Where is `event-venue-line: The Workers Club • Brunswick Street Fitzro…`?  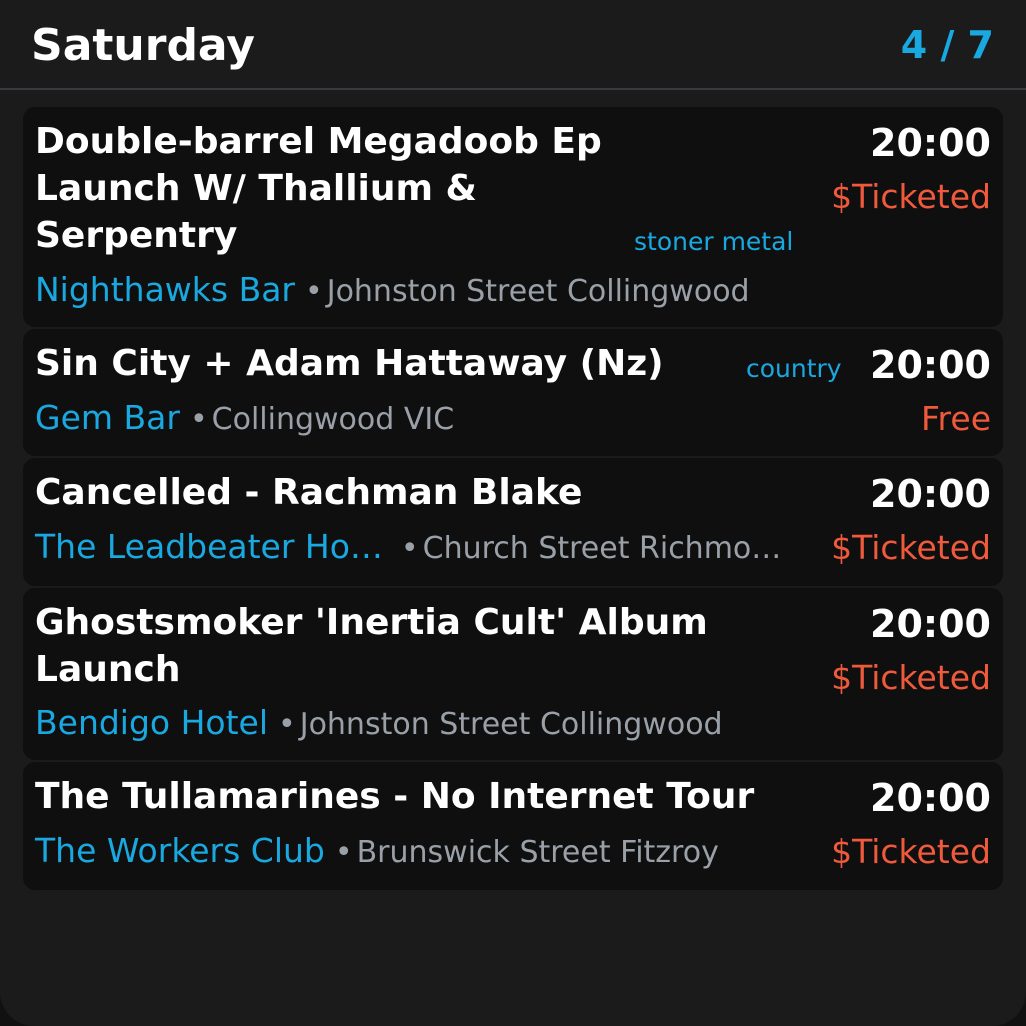
event-venue-line: The Workers Club • Brunswick Street Fitzro… is located at coordinates (377, 852).